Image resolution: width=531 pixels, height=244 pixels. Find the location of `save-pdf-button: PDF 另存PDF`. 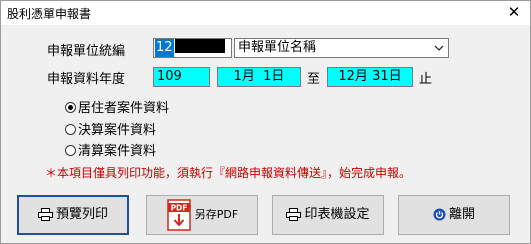

save-pdf-button: PDF 另存PDF is located at coordinates (202, 215).